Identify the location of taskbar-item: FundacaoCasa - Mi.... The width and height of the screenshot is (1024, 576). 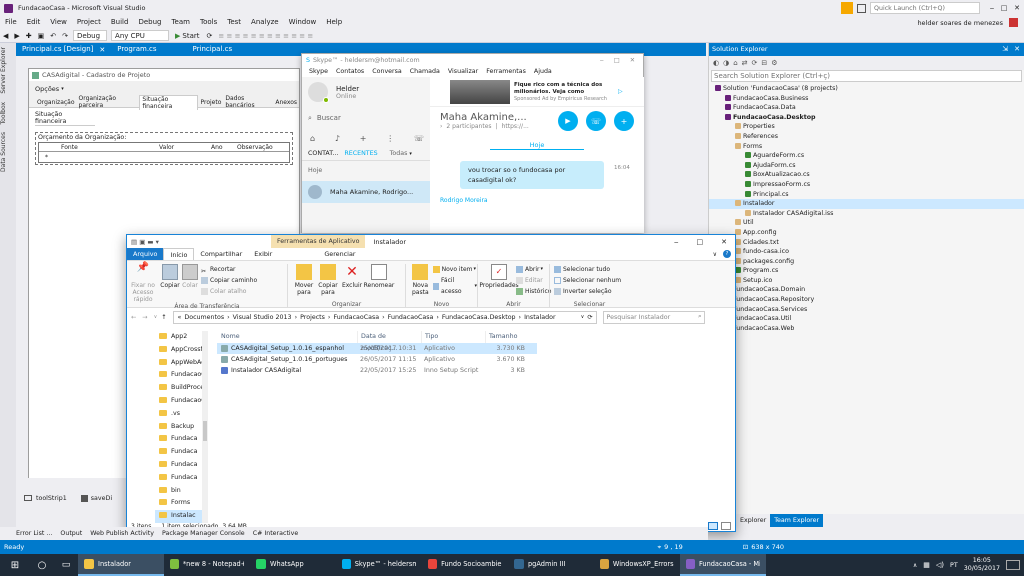
(723, 565).